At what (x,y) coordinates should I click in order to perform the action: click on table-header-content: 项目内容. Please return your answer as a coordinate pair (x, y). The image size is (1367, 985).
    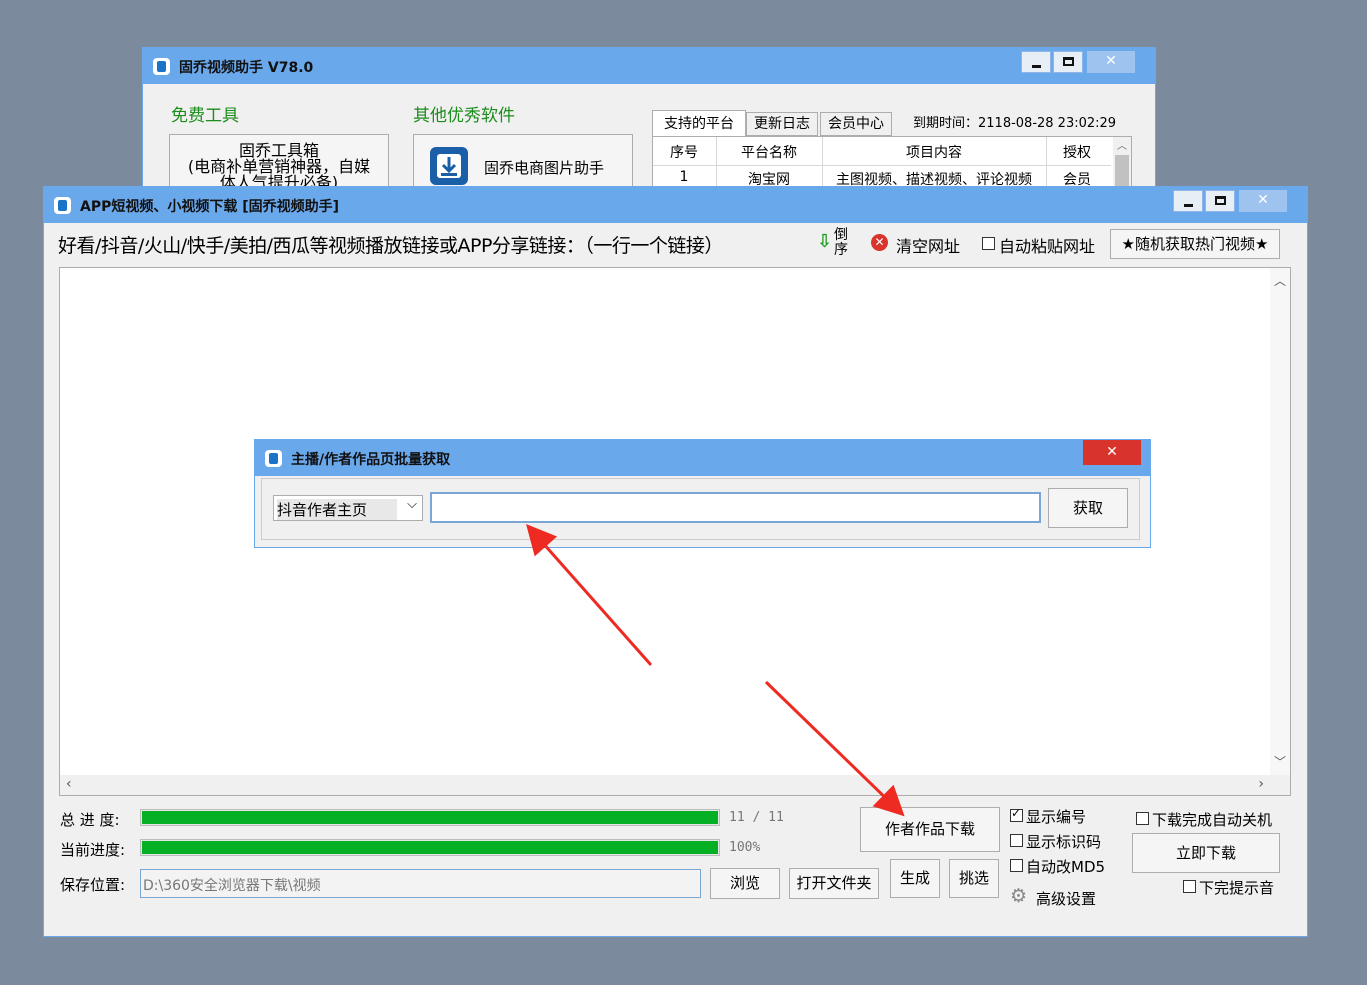
    Looking at the image, I should click on (934, 153).